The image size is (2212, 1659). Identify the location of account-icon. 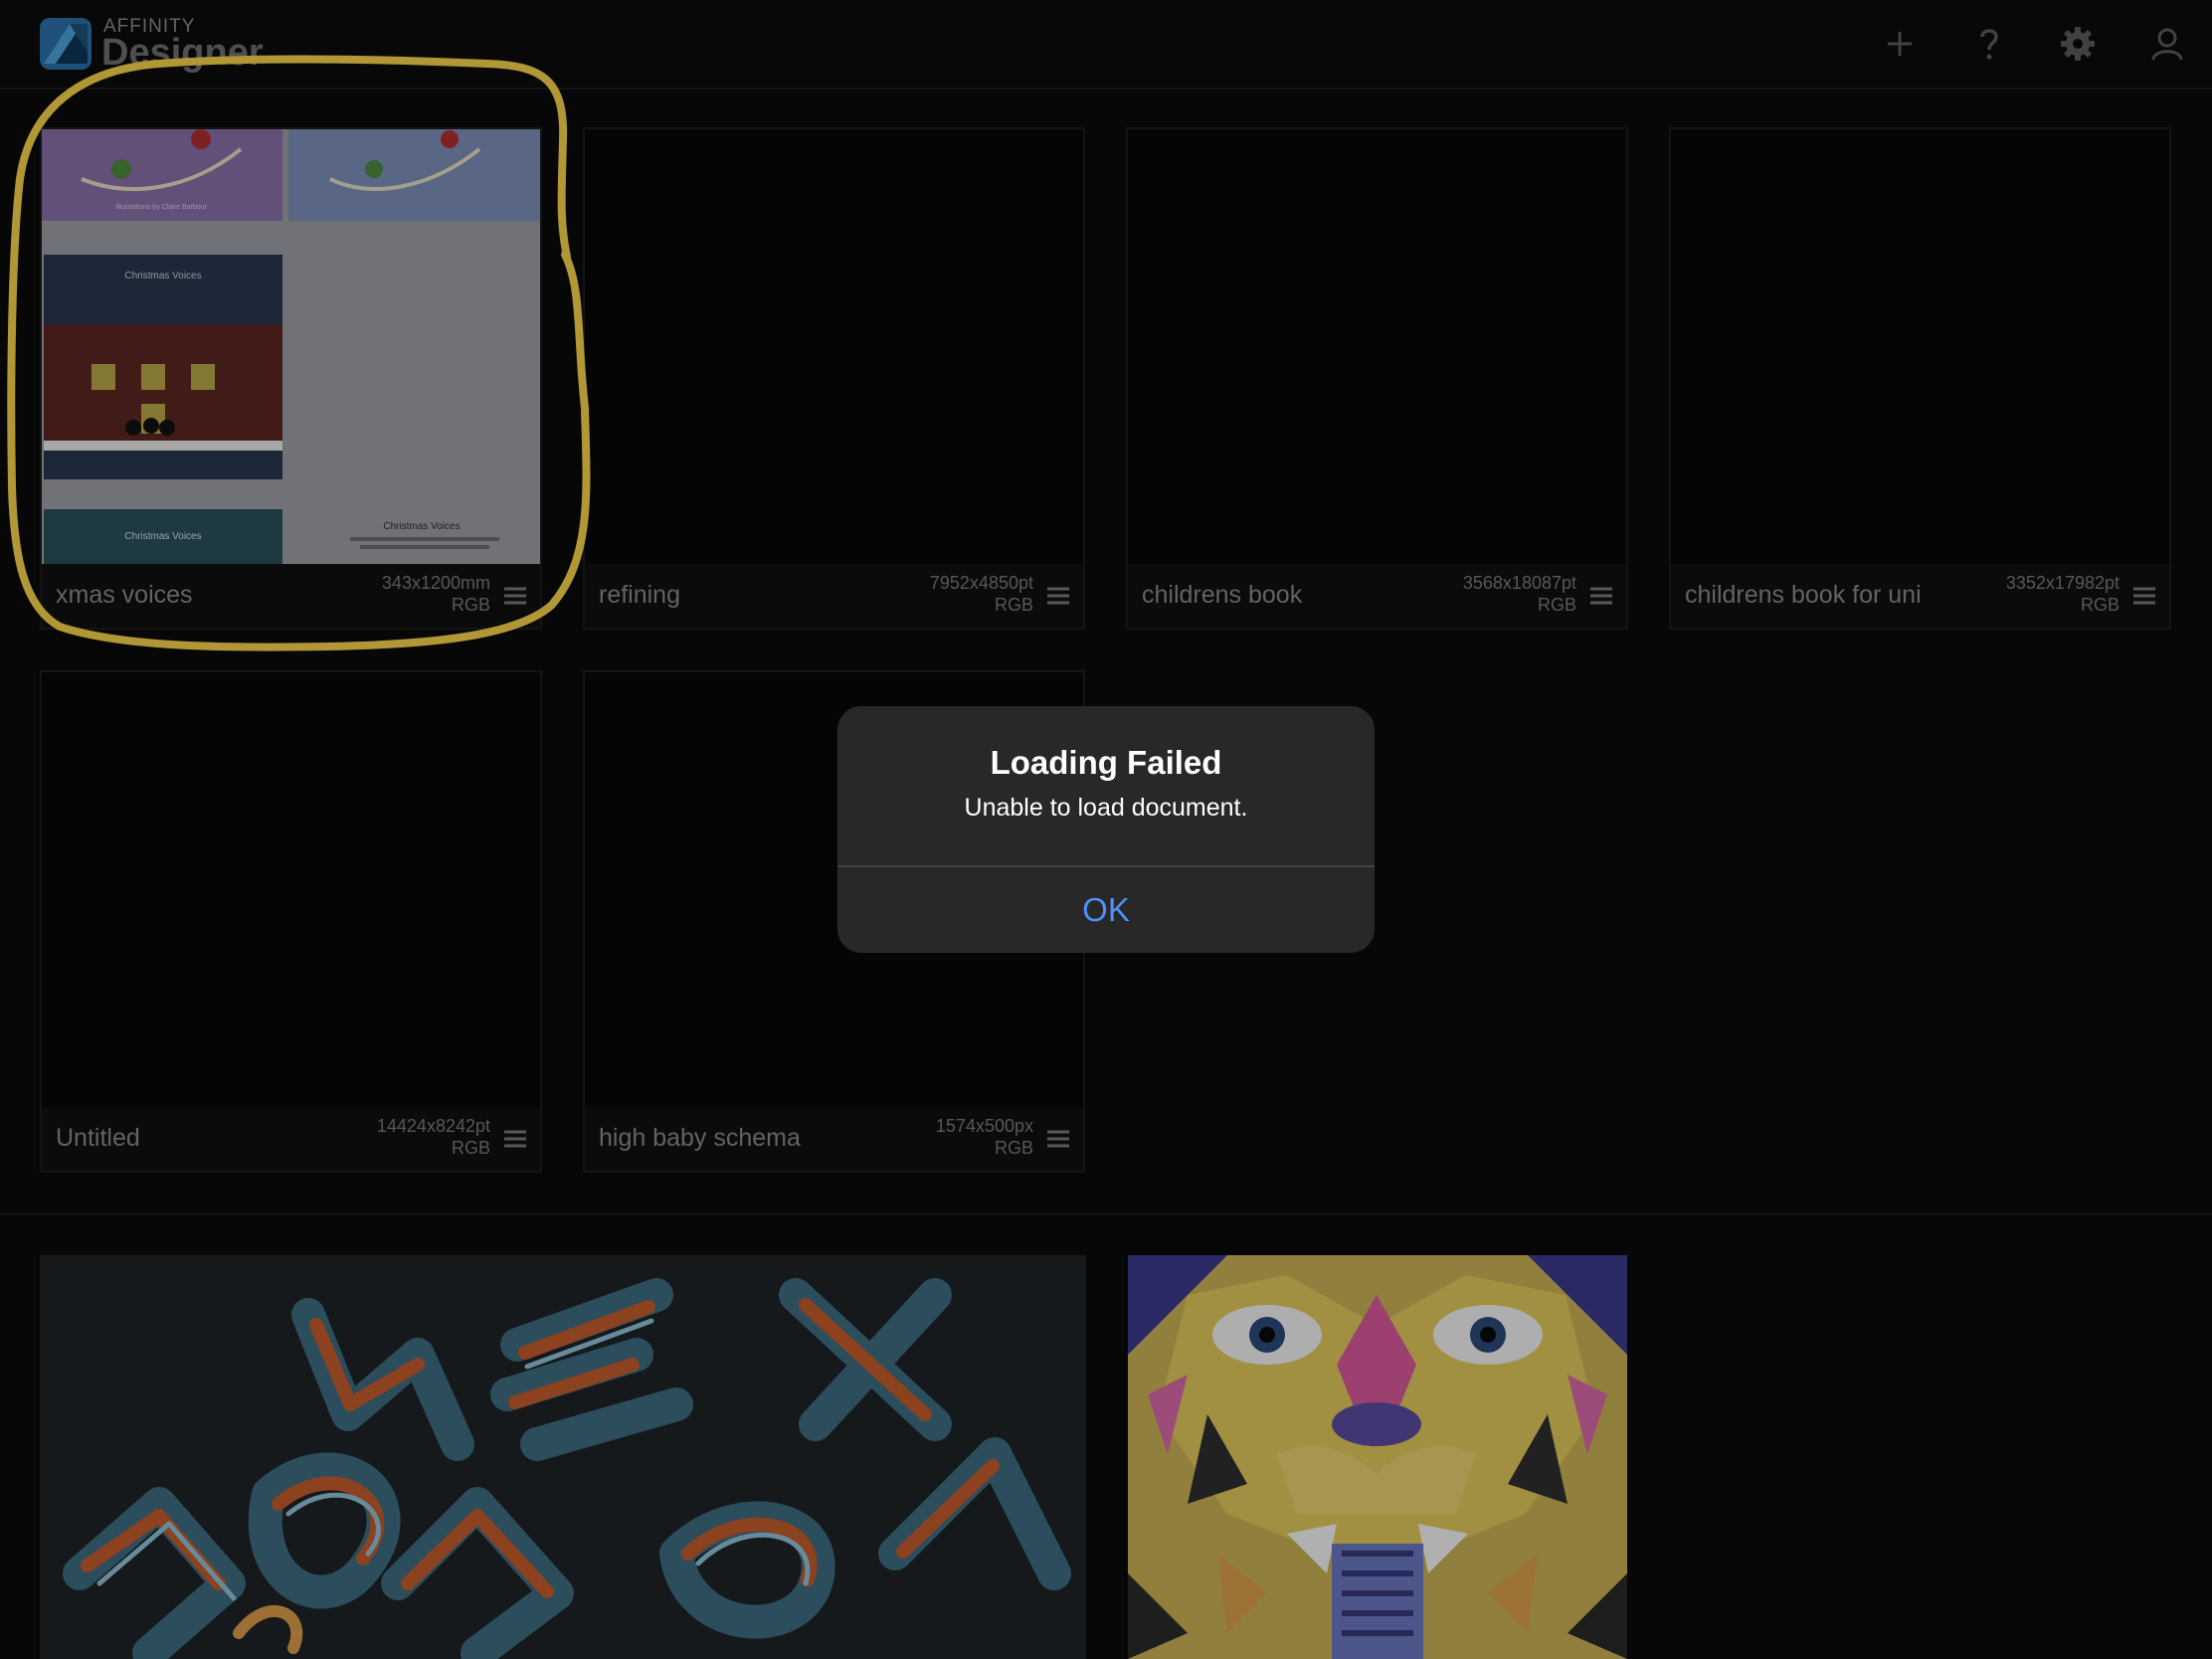
(2167, 44).